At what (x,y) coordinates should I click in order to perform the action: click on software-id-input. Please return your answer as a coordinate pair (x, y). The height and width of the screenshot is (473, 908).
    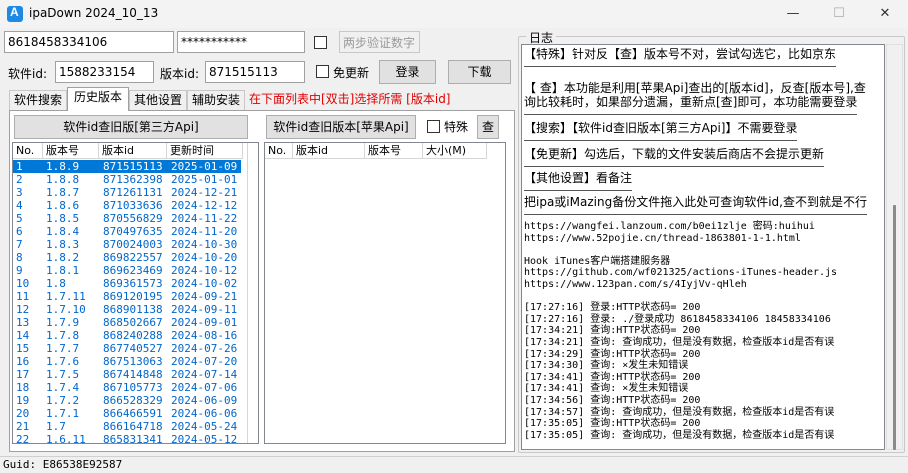
    Looking at the image, I should click on (104, 72).